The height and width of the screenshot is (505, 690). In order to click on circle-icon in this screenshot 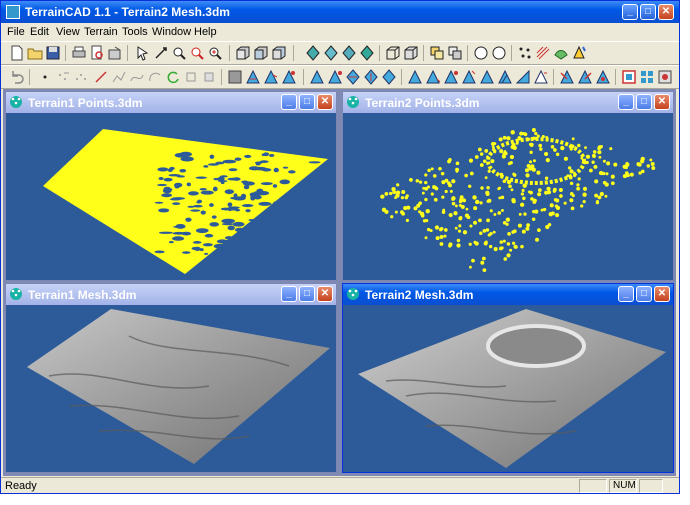, I will do `click(481, 53)`.